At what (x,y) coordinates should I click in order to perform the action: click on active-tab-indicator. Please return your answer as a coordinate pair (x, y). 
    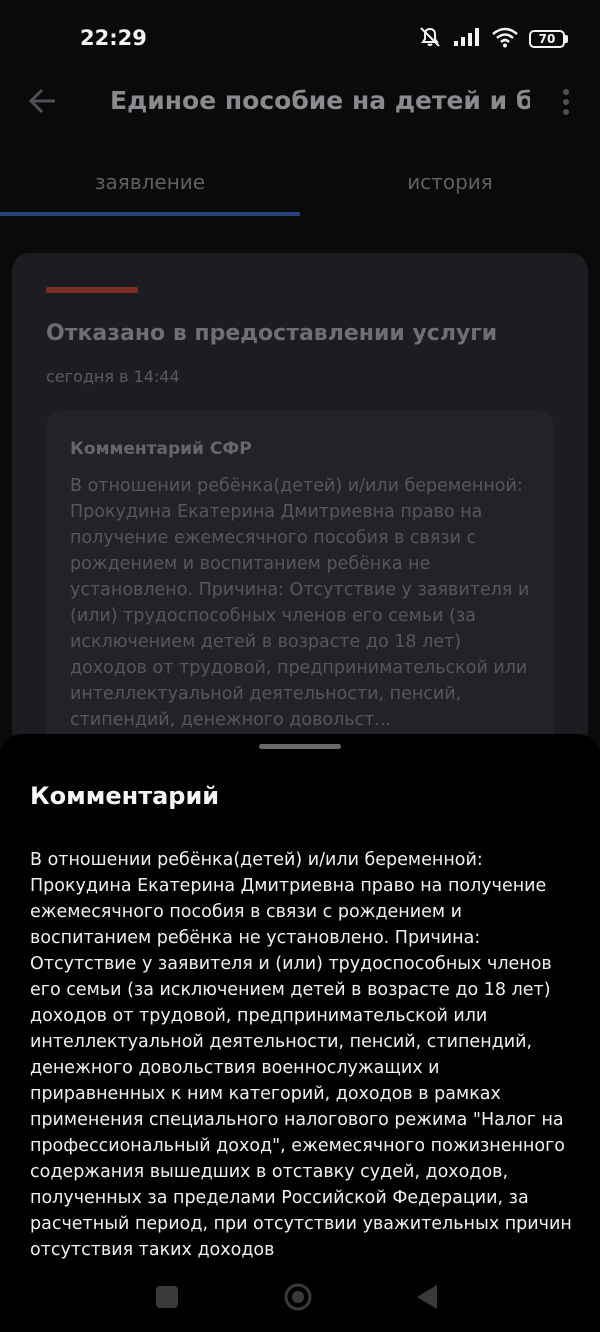
    Looking at the image, I should click on (150, 214).